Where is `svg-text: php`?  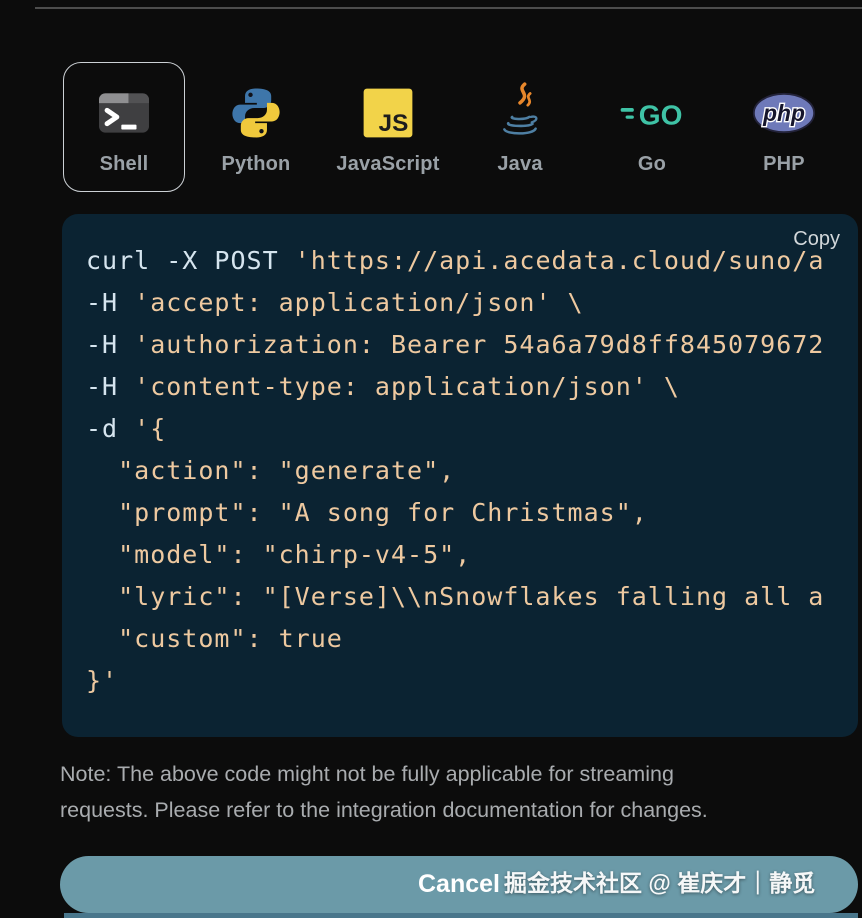
svg-text: php is located at coordinates (783, 113).